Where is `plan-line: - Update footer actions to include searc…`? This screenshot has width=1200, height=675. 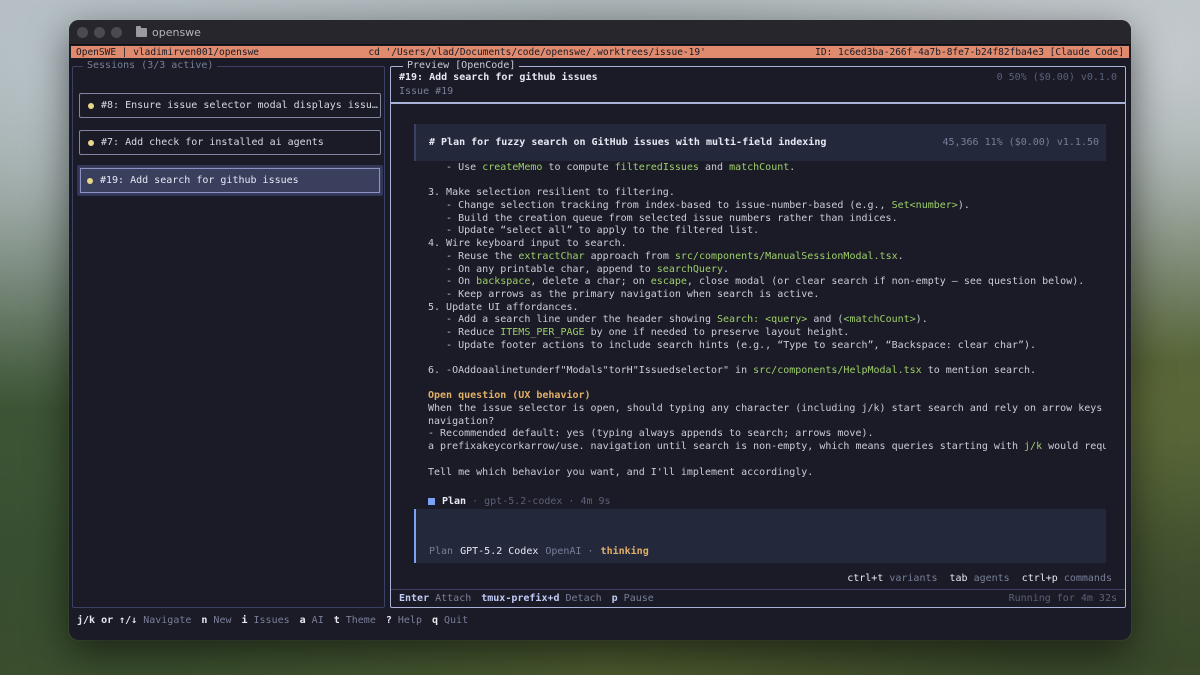 plan-line: - Update footer actions to include searc… is located at coordinates (767, 346).